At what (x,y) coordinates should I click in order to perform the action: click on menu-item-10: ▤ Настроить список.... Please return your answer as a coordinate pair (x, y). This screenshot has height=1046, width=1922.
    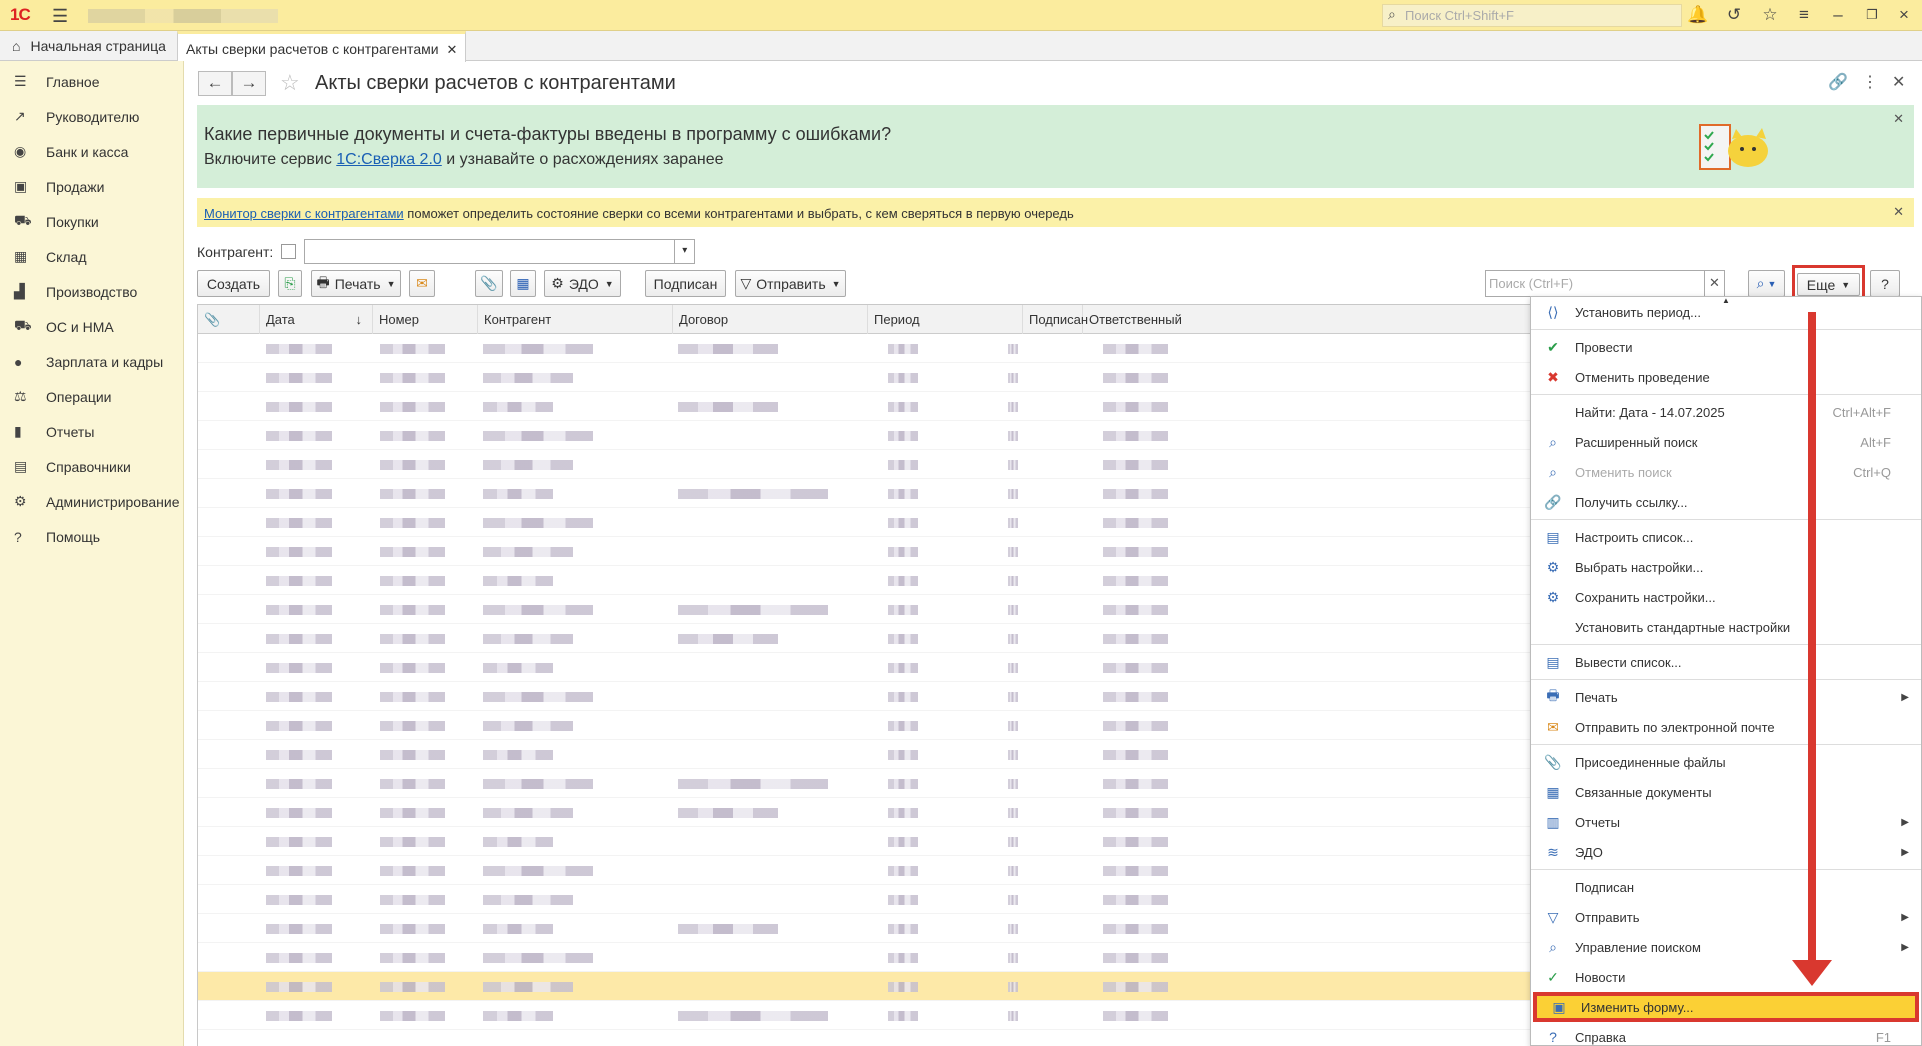
    Looking at the image, I should click on (1726, 537).